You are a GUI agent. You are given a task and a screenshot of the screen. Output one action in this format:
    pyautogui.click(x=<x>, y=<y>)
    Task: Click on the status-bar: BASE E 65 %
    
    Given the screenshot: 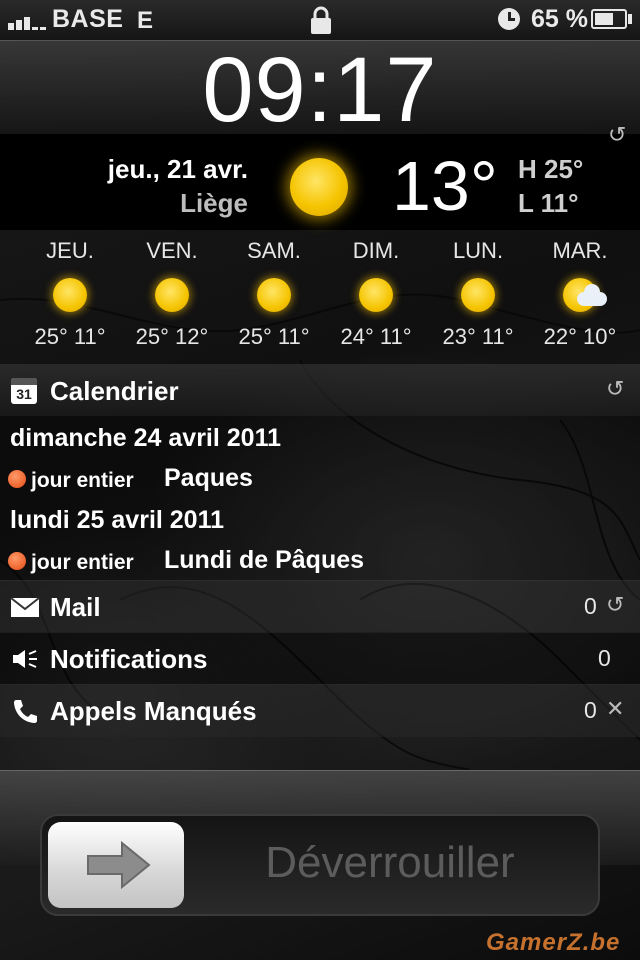 What is the action you would take?
    pyautogui.click(x=320, y=20)
    